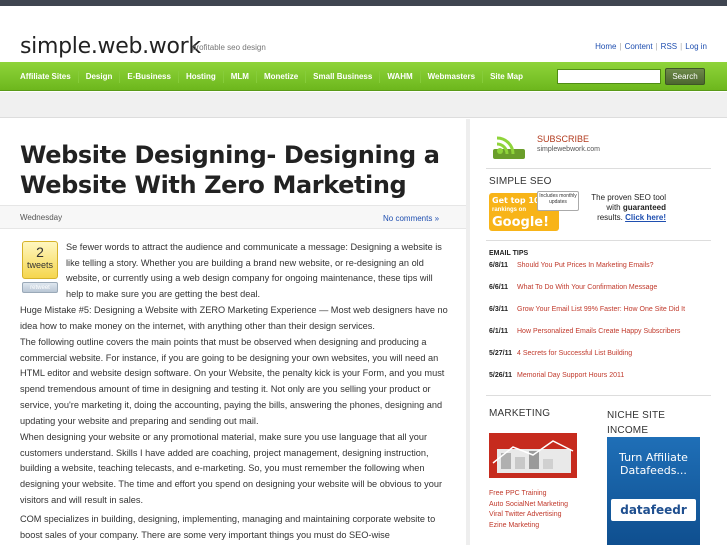 The width and height of the screenshot is (727, 545). What do you see at coordinates (520, 413) in the screenshot?
I see `marketing-widget-title: MARKETING` at bounding box center [520, 413].